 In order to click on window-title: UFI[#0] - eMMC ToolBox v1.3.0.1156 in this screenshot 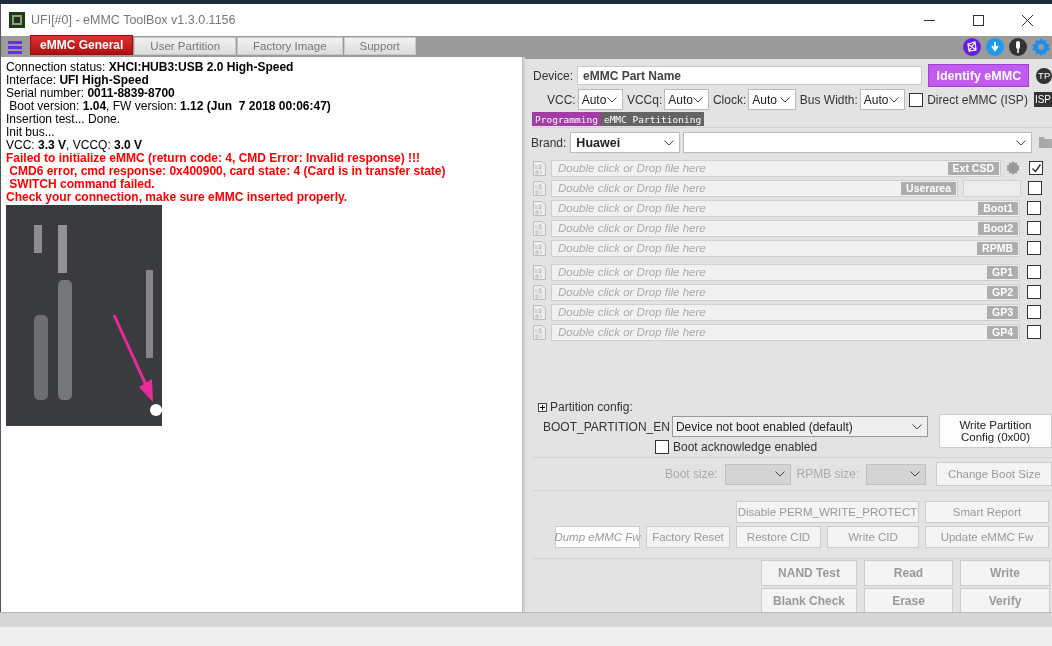, I will do `click(134, 20)`.